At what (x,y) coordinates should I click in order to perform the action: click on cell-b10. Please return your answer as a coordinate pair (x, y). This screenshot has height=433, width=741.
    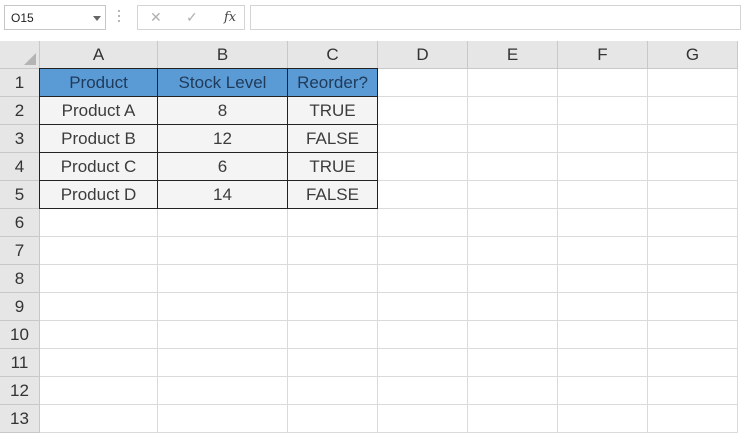
    Looking at the image, I should click on (223, 335).